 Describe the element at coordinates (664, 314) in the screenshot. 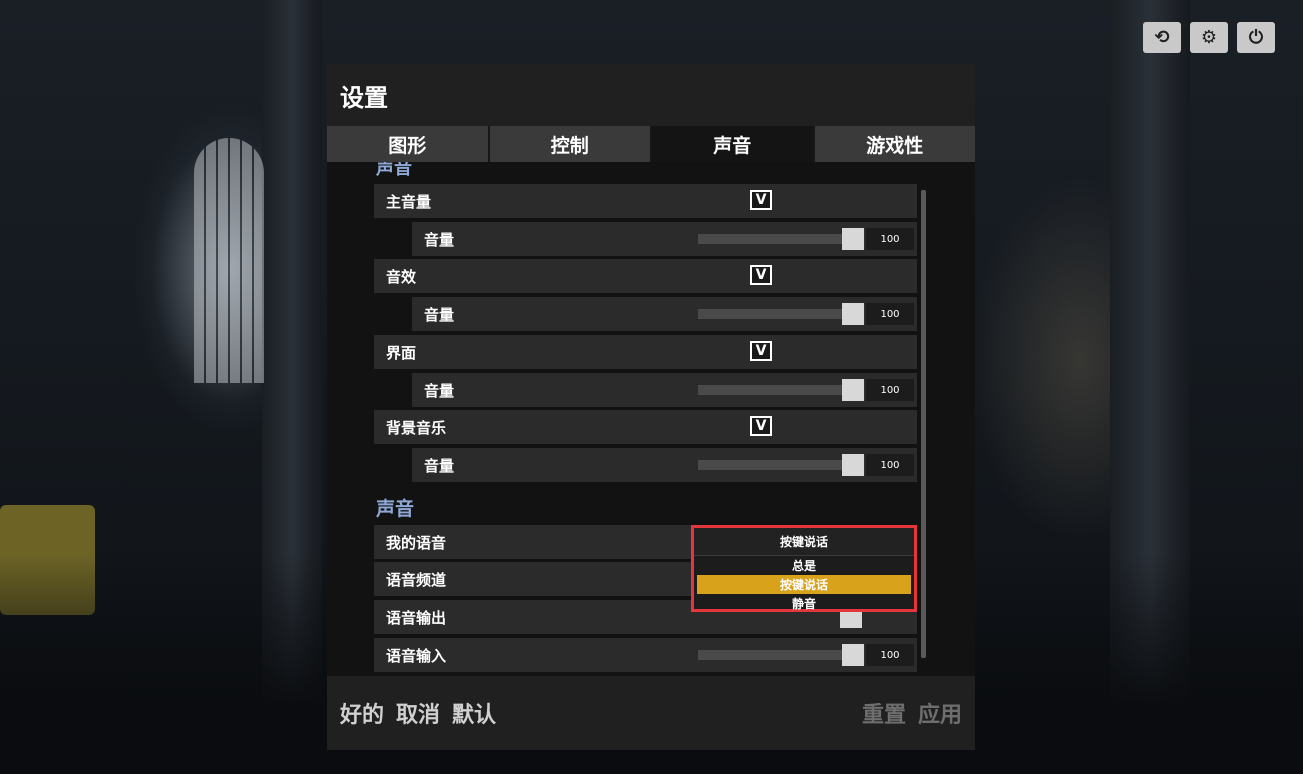

I see `sfx-slider-row: 音量 100` at that location.